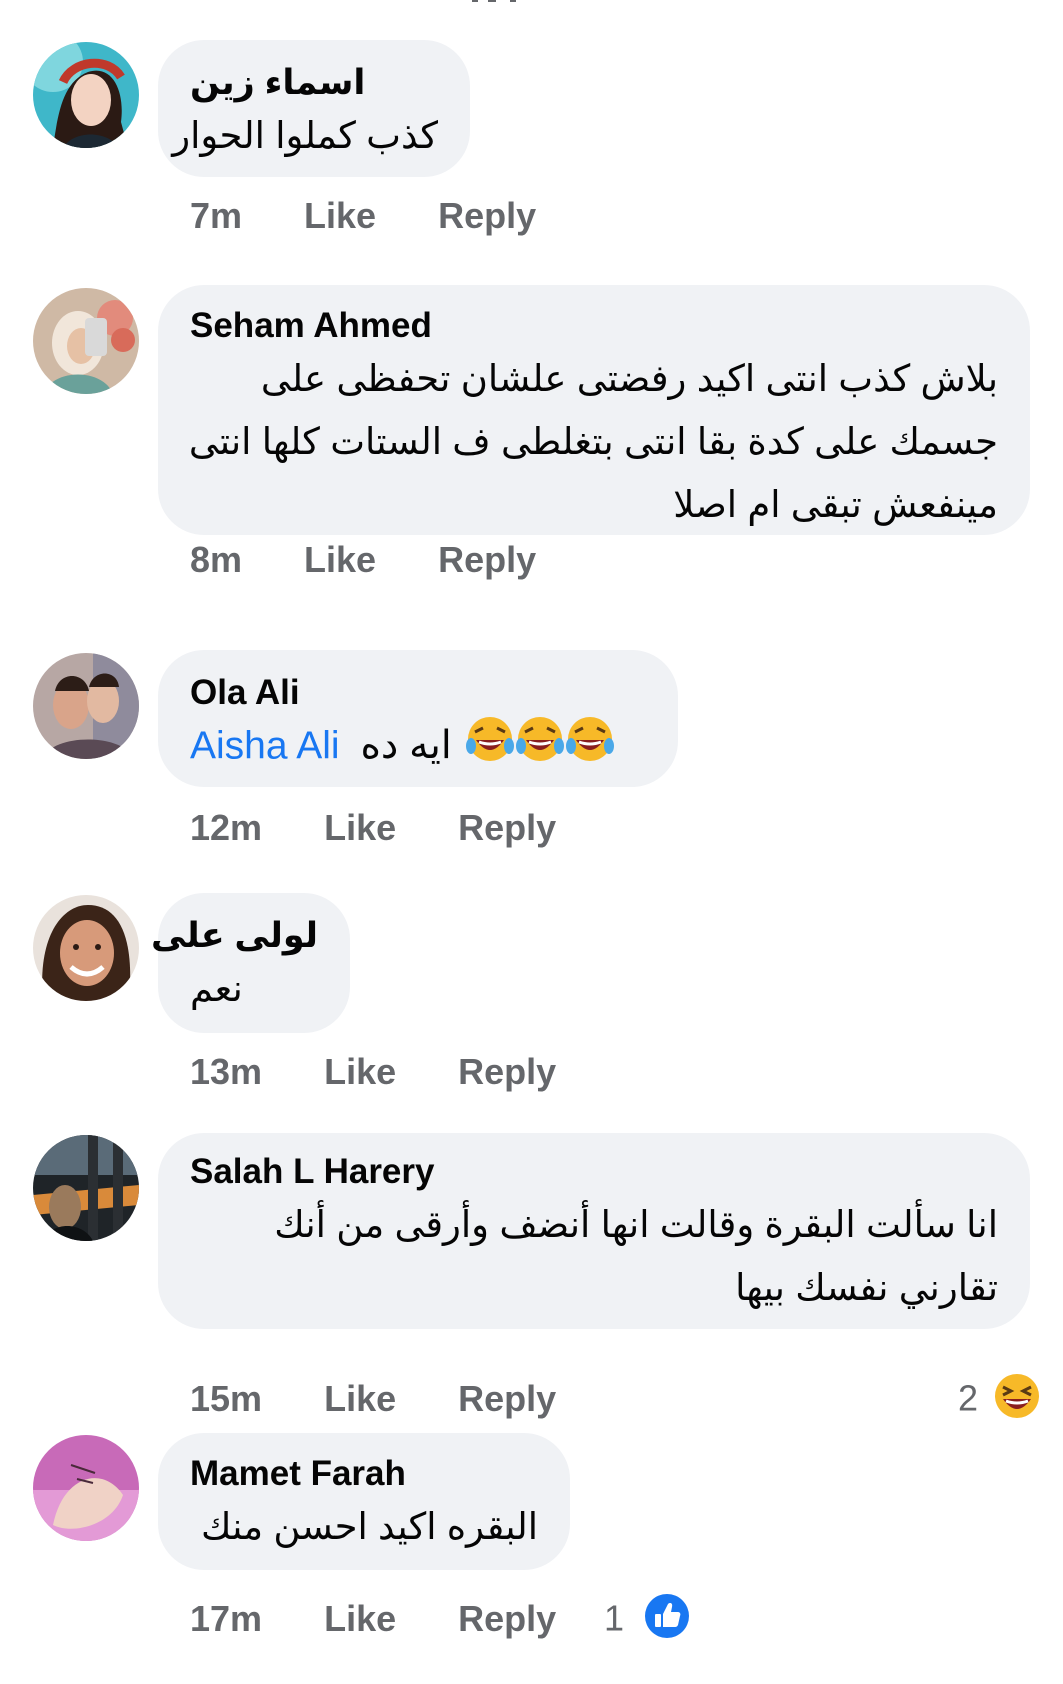 The image size is (1063, 1684). Describe the element at coordinates (265, 745) in the screenshot. I see `mention-link: Aisha Ali` at that location.